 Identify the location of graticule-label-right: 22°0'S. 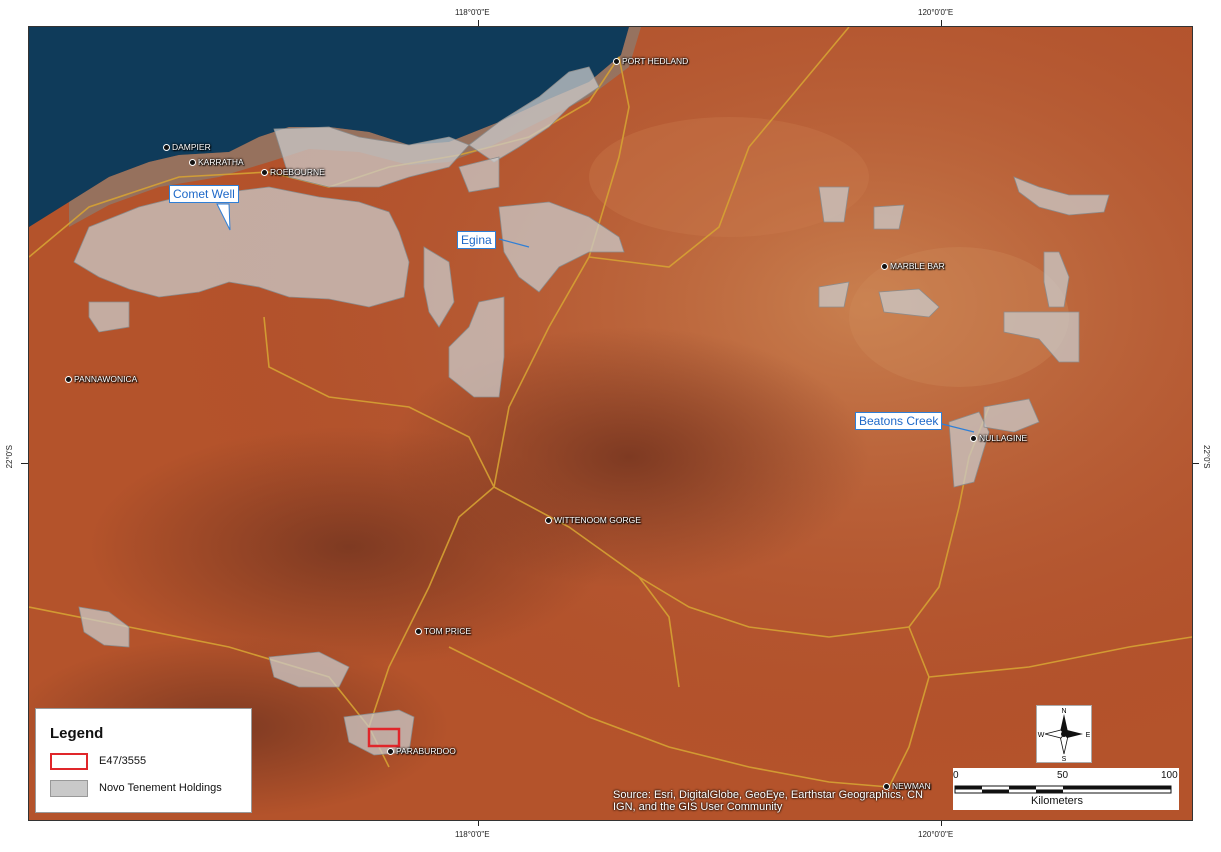
(1206, 457).